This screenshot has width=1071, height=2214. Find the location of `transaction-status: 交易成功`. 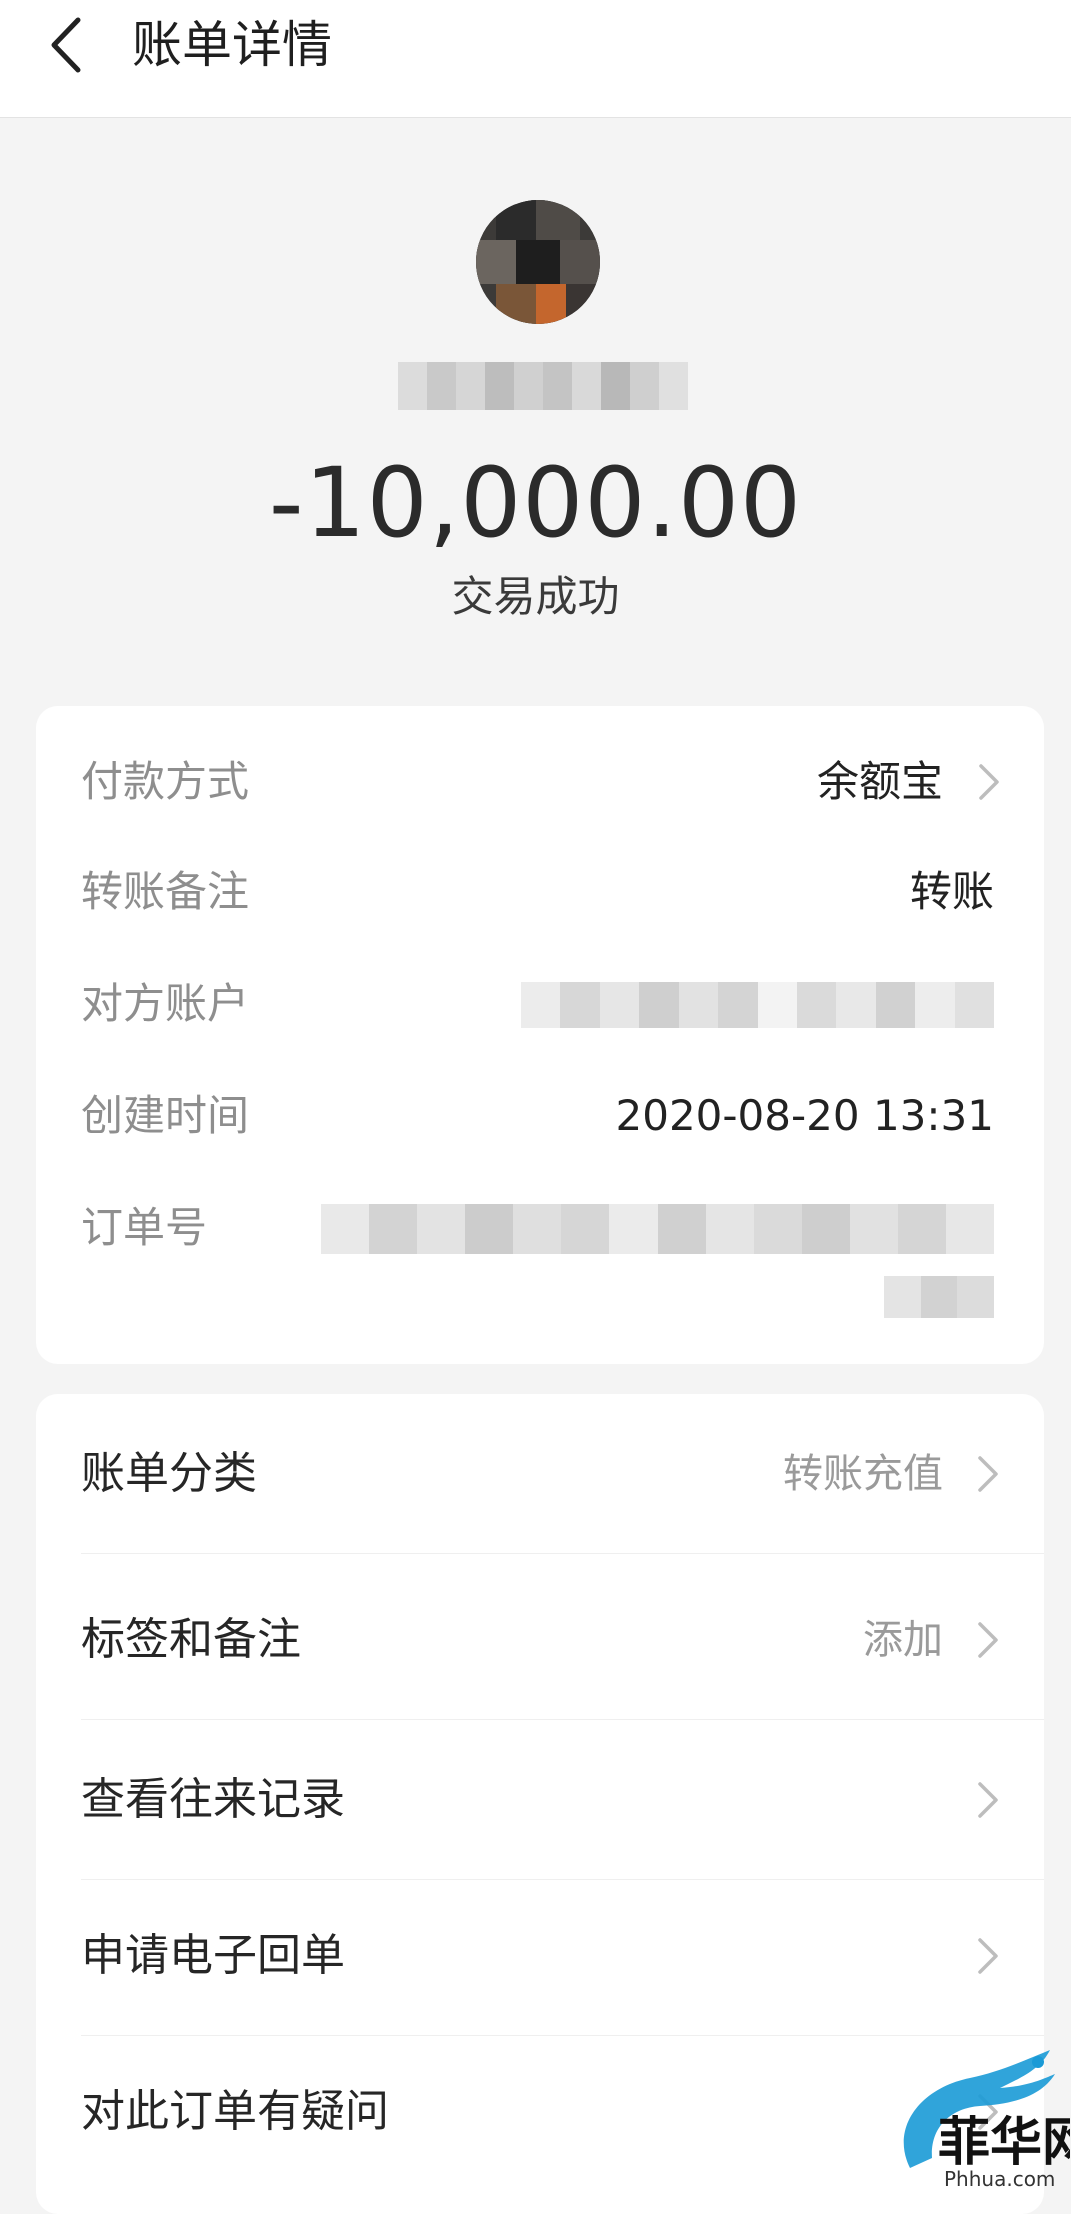

transaction-status: 交易成功 is located at coordinates (535, 596).